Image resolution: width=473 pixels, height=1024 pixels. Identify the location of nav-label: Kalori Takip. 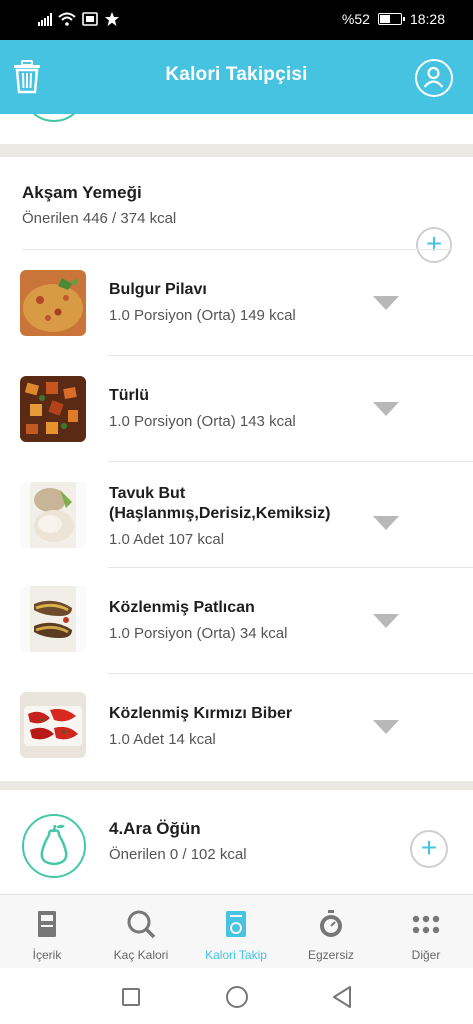
(236, 955).